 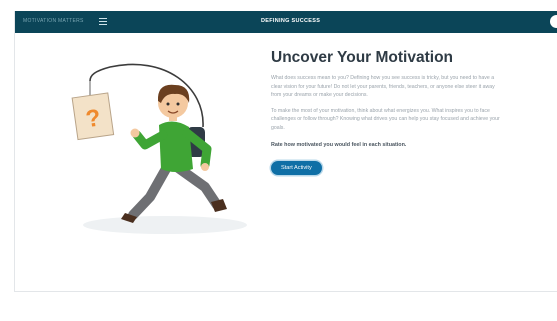 What do you see at coordinates (165, 225) in the screenshot?
I see `ground-shadow` at bounding box center [165, 225].